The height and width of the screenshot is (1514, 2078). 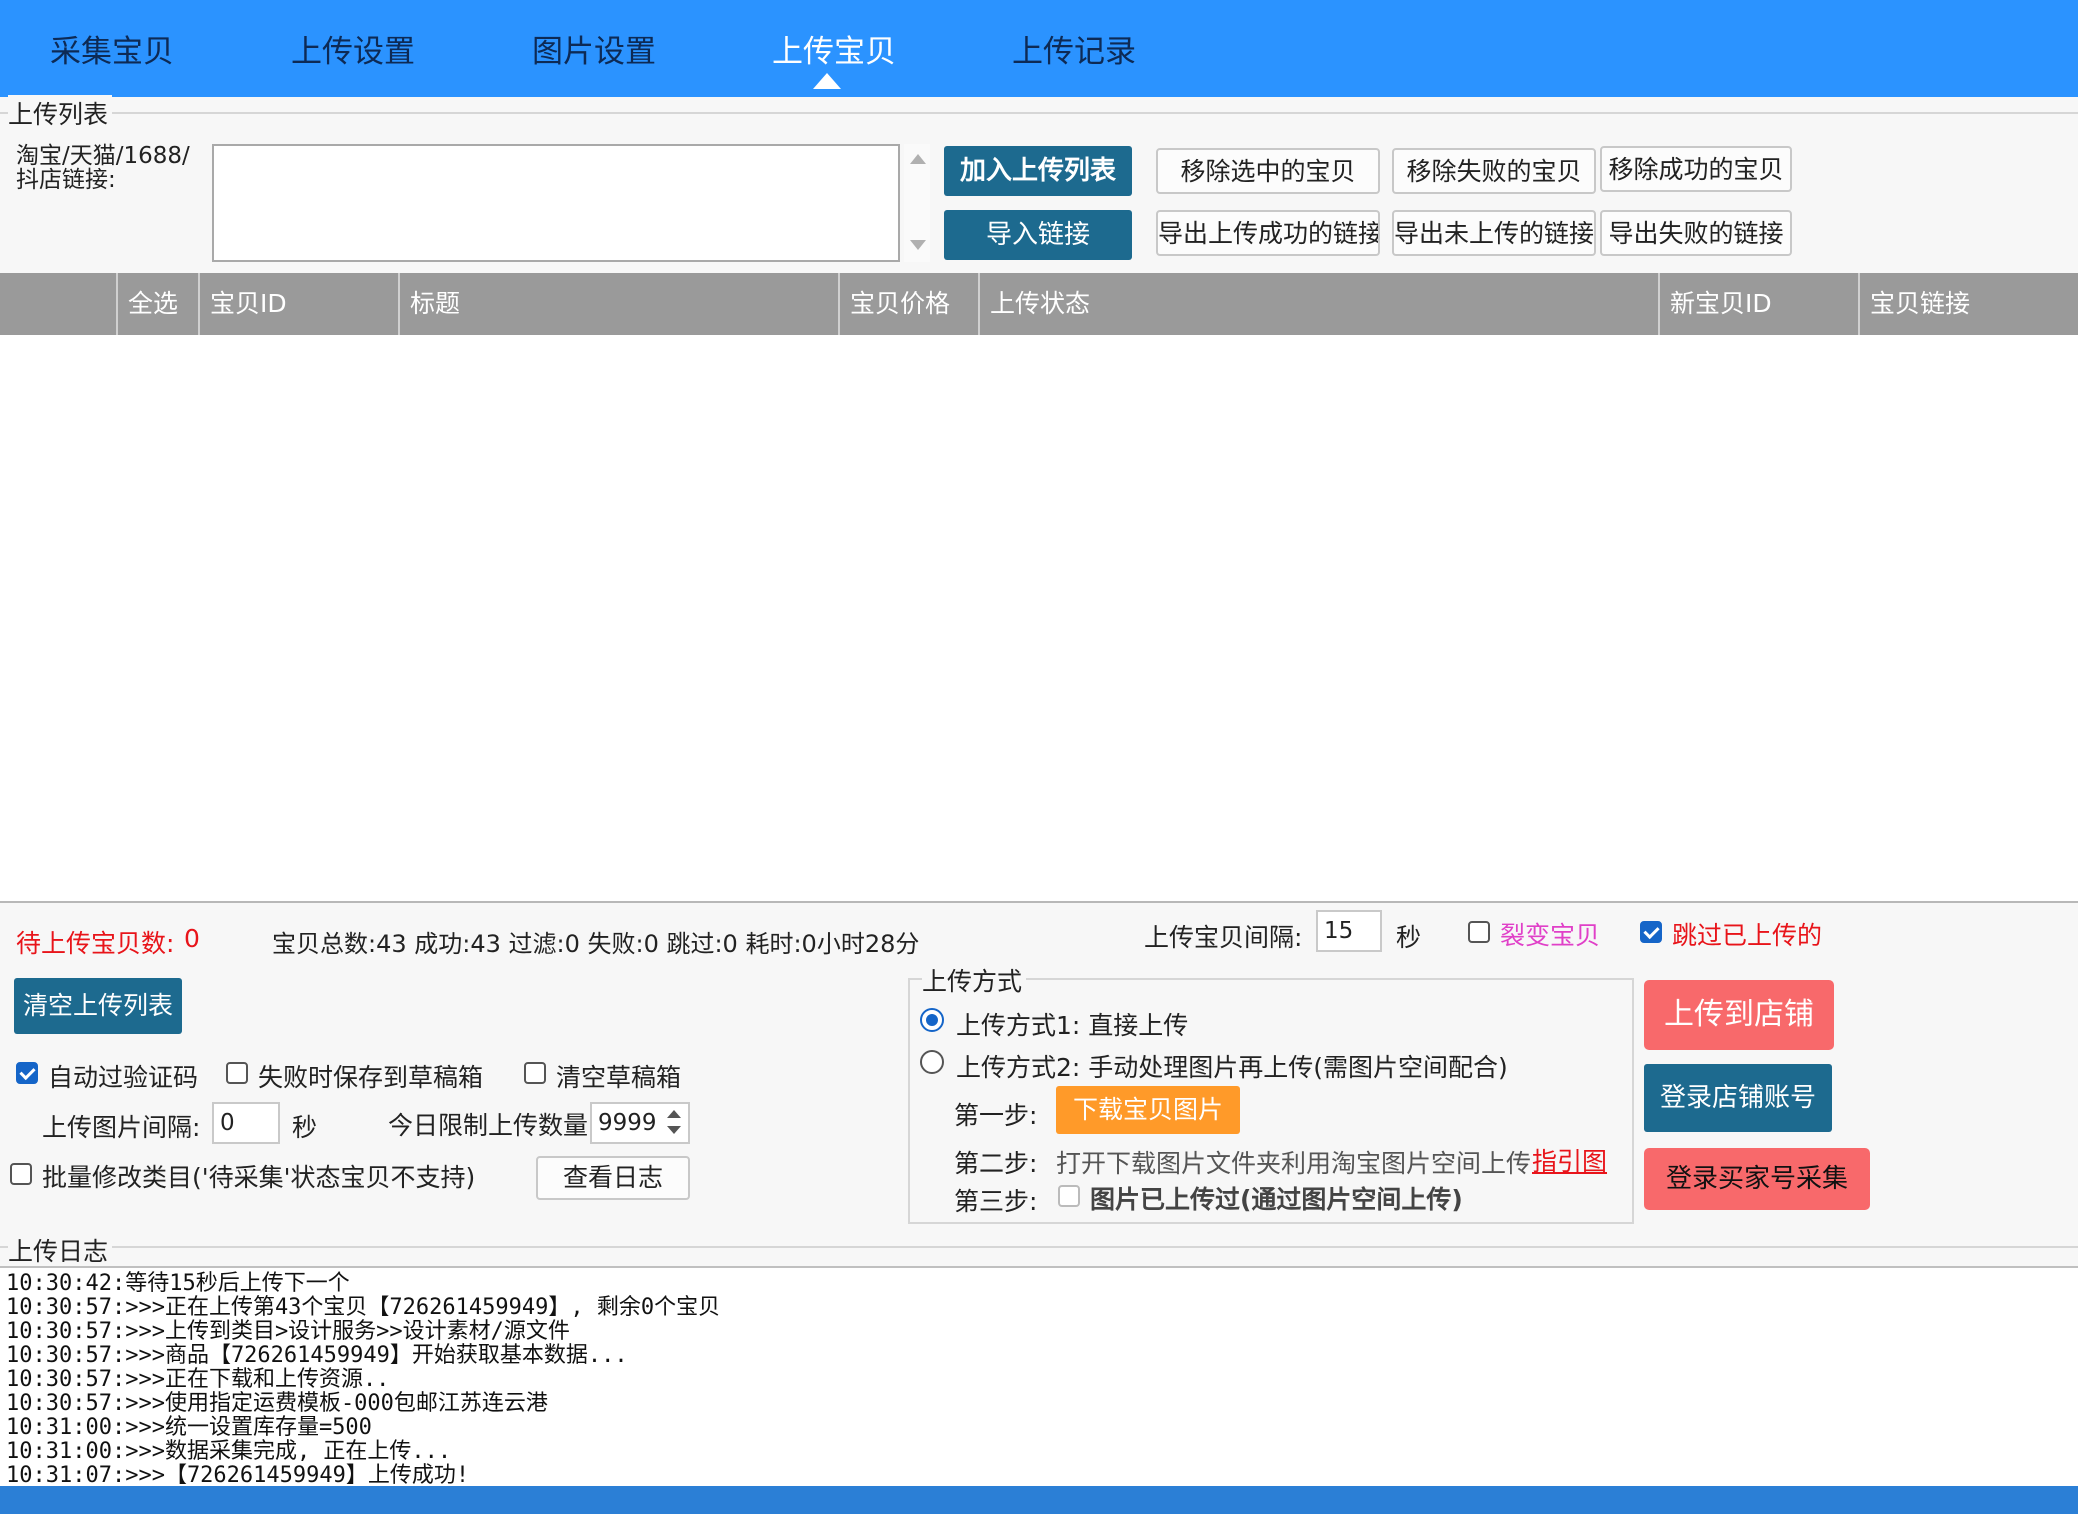 I want to click on skip-uploaded-label: 跳过已上传的, so click(x=1747, y=934).